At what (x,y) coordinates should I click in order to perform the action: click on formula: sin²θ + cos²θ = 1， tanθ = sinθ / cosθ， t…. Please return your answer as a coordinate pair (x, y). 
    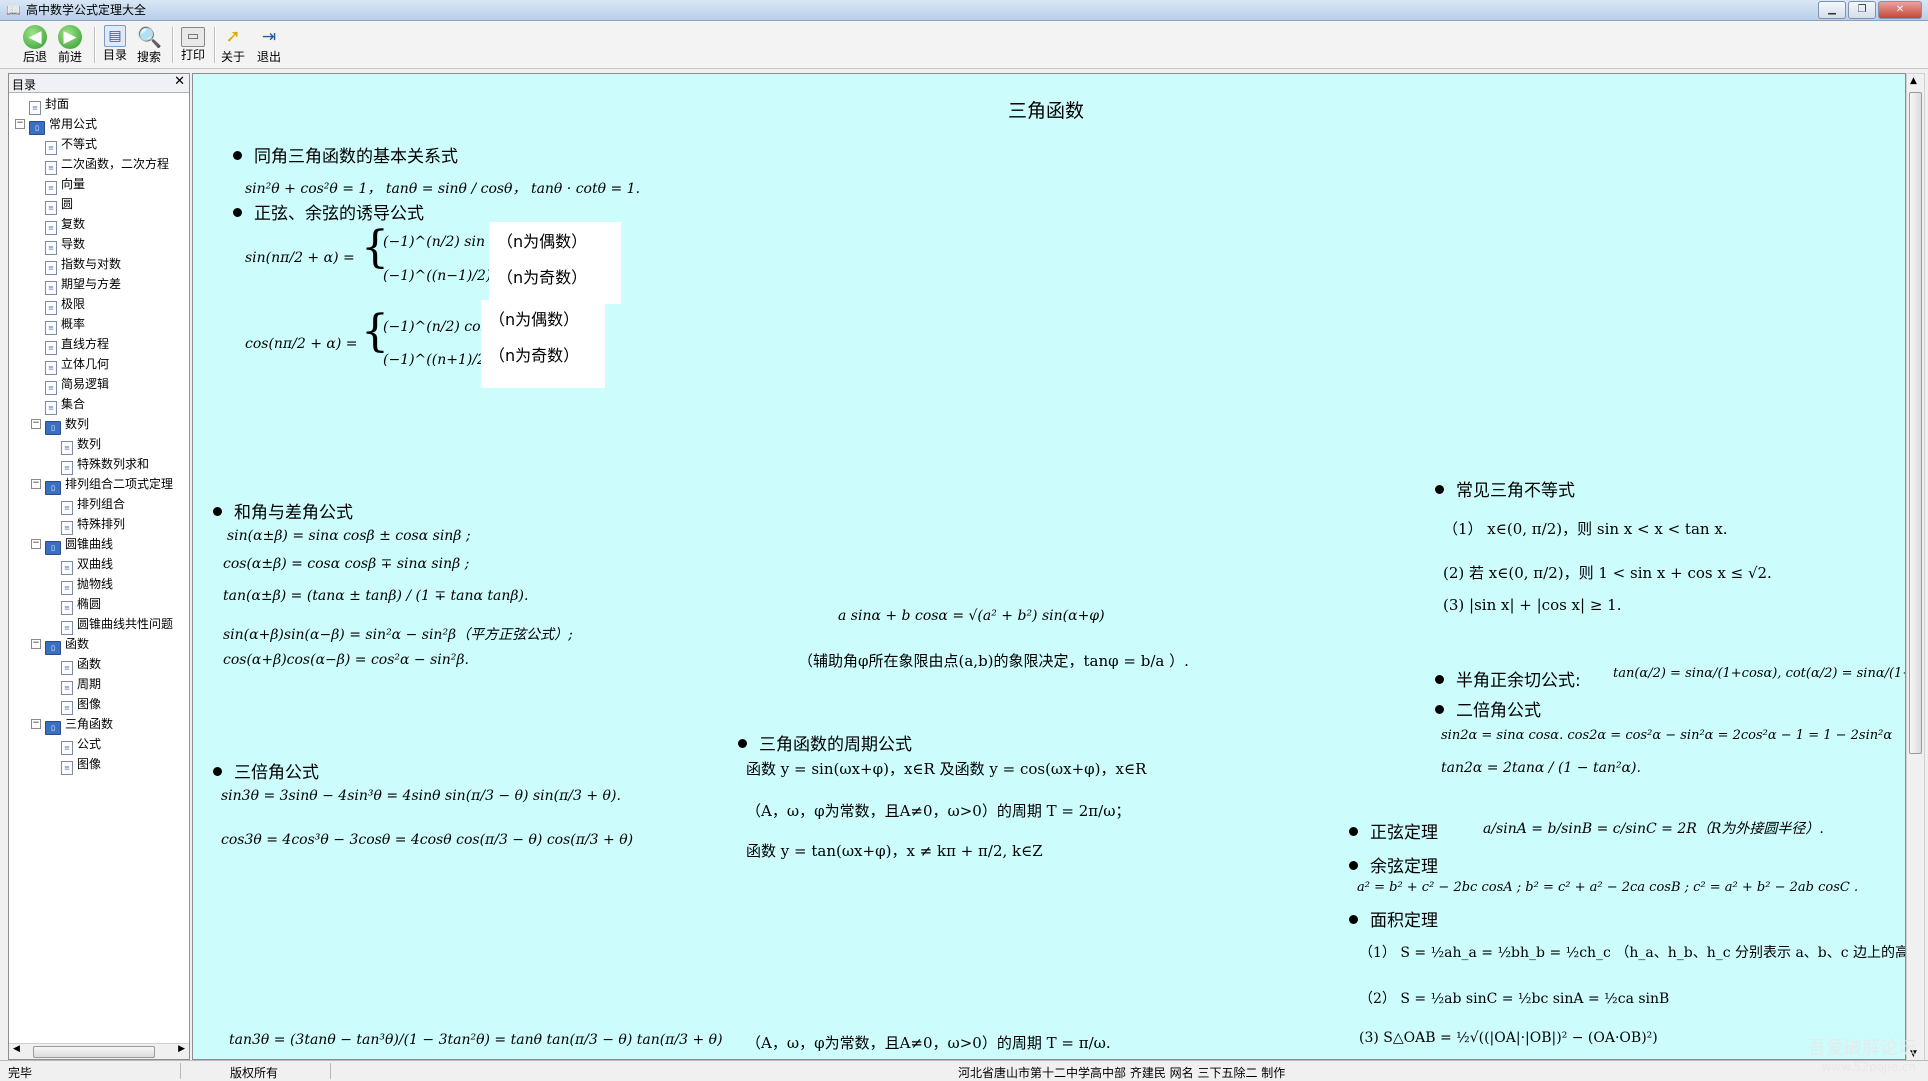
    Looking at the image, I should click on (443, 189).